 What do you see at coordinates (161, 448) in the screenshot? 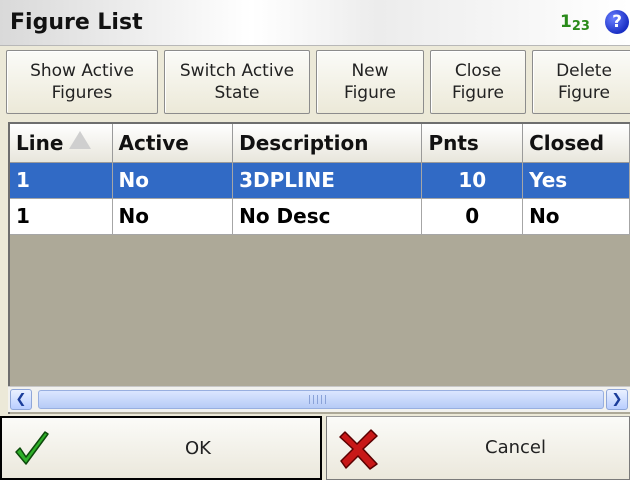
I see `ok-button: OK` at bounding box center [161, 448].